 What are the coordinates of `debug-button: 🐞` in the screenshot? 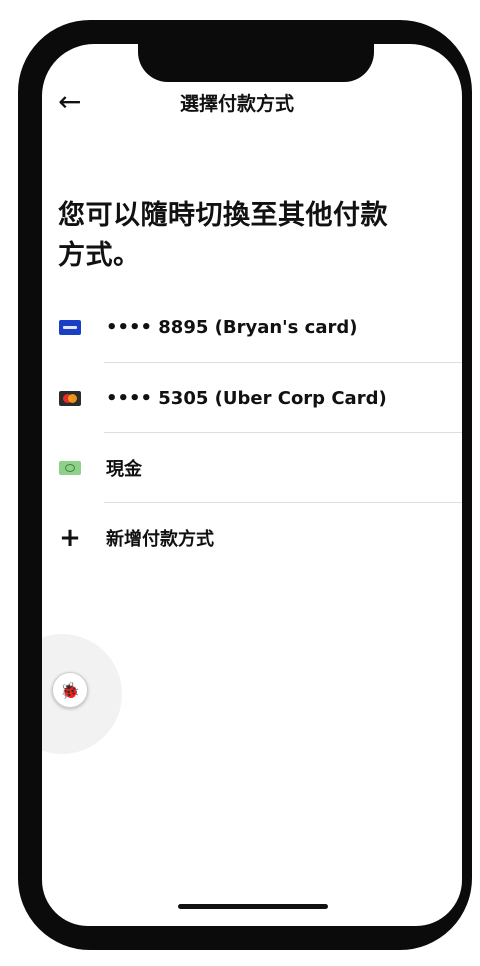 It's located at (70, 690).